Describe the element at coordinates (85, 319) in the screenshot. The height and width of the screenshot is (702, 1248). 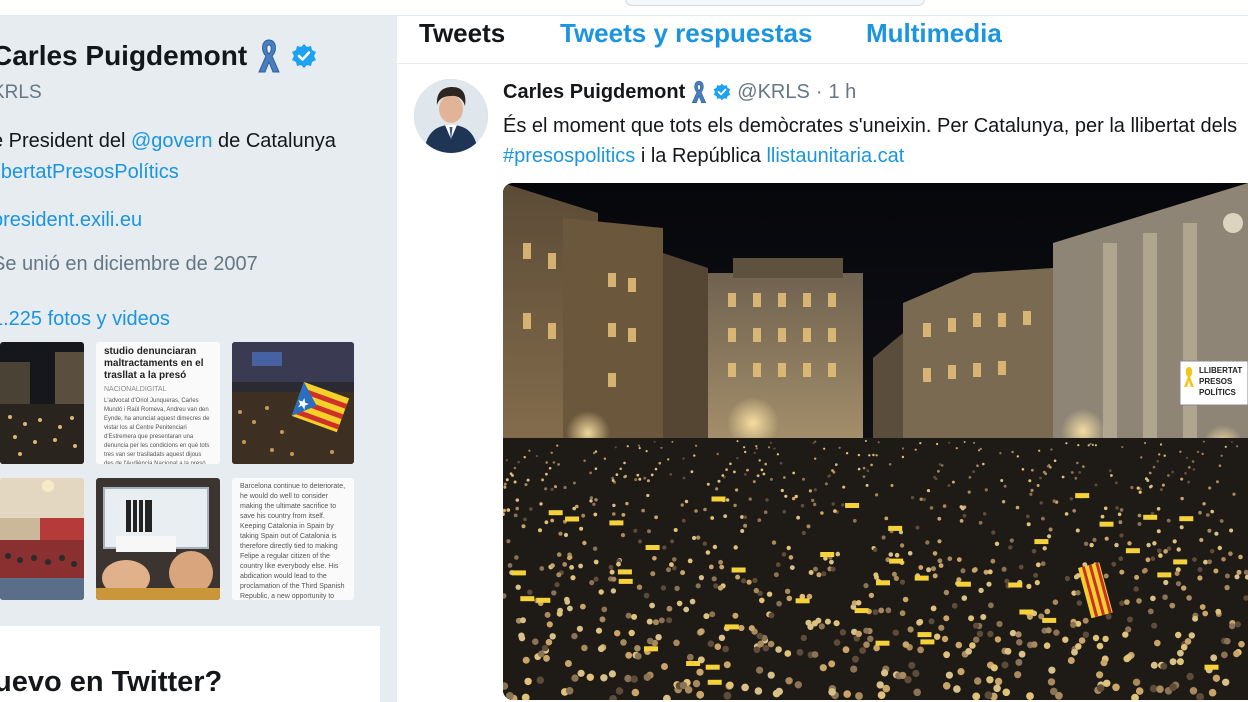
I see `photos-videos-link: 1.225 fotos y videos` at that location.